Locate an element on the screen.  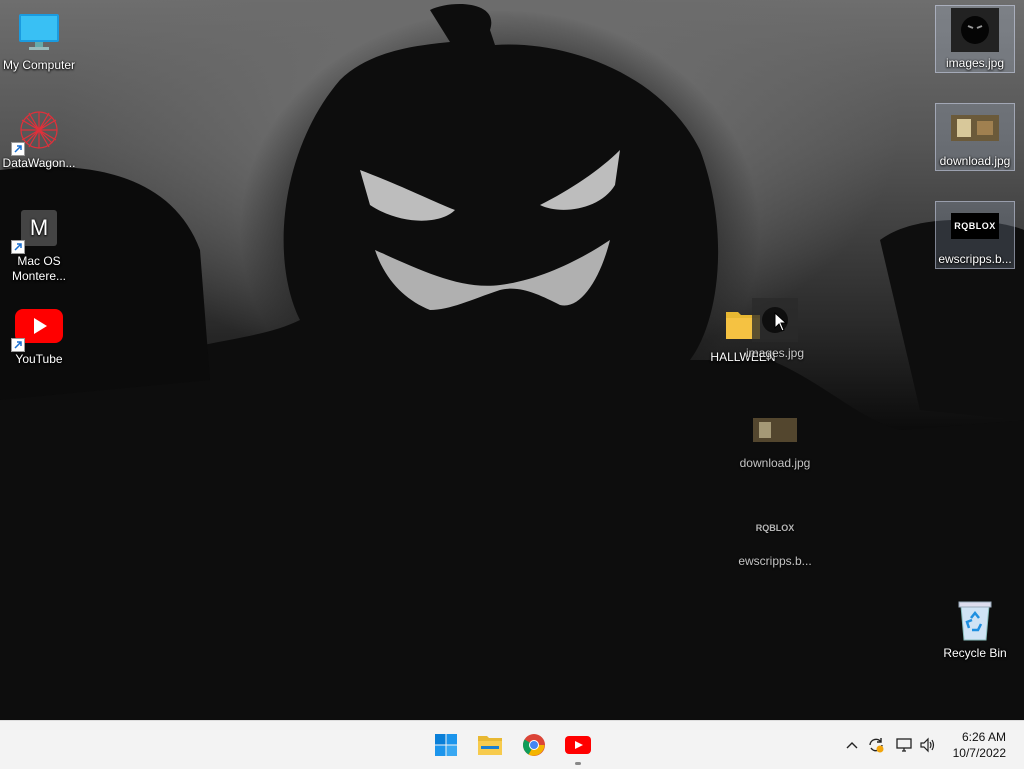
tray-update is located at coordinates (876, 745).